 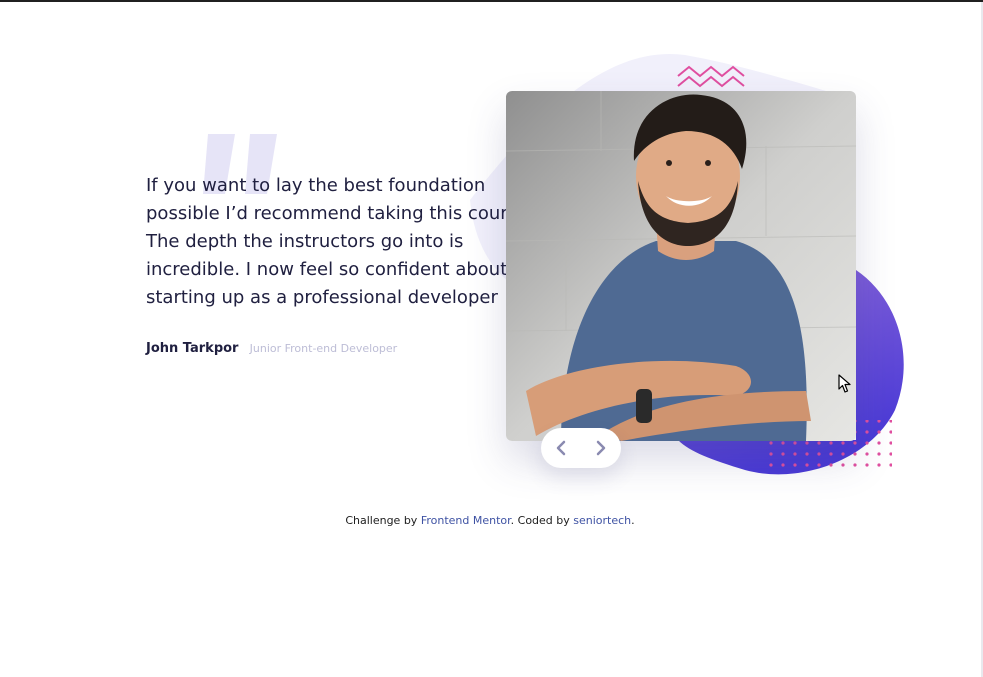 I want to click on slider-navigation, so click(x=581, y=448).